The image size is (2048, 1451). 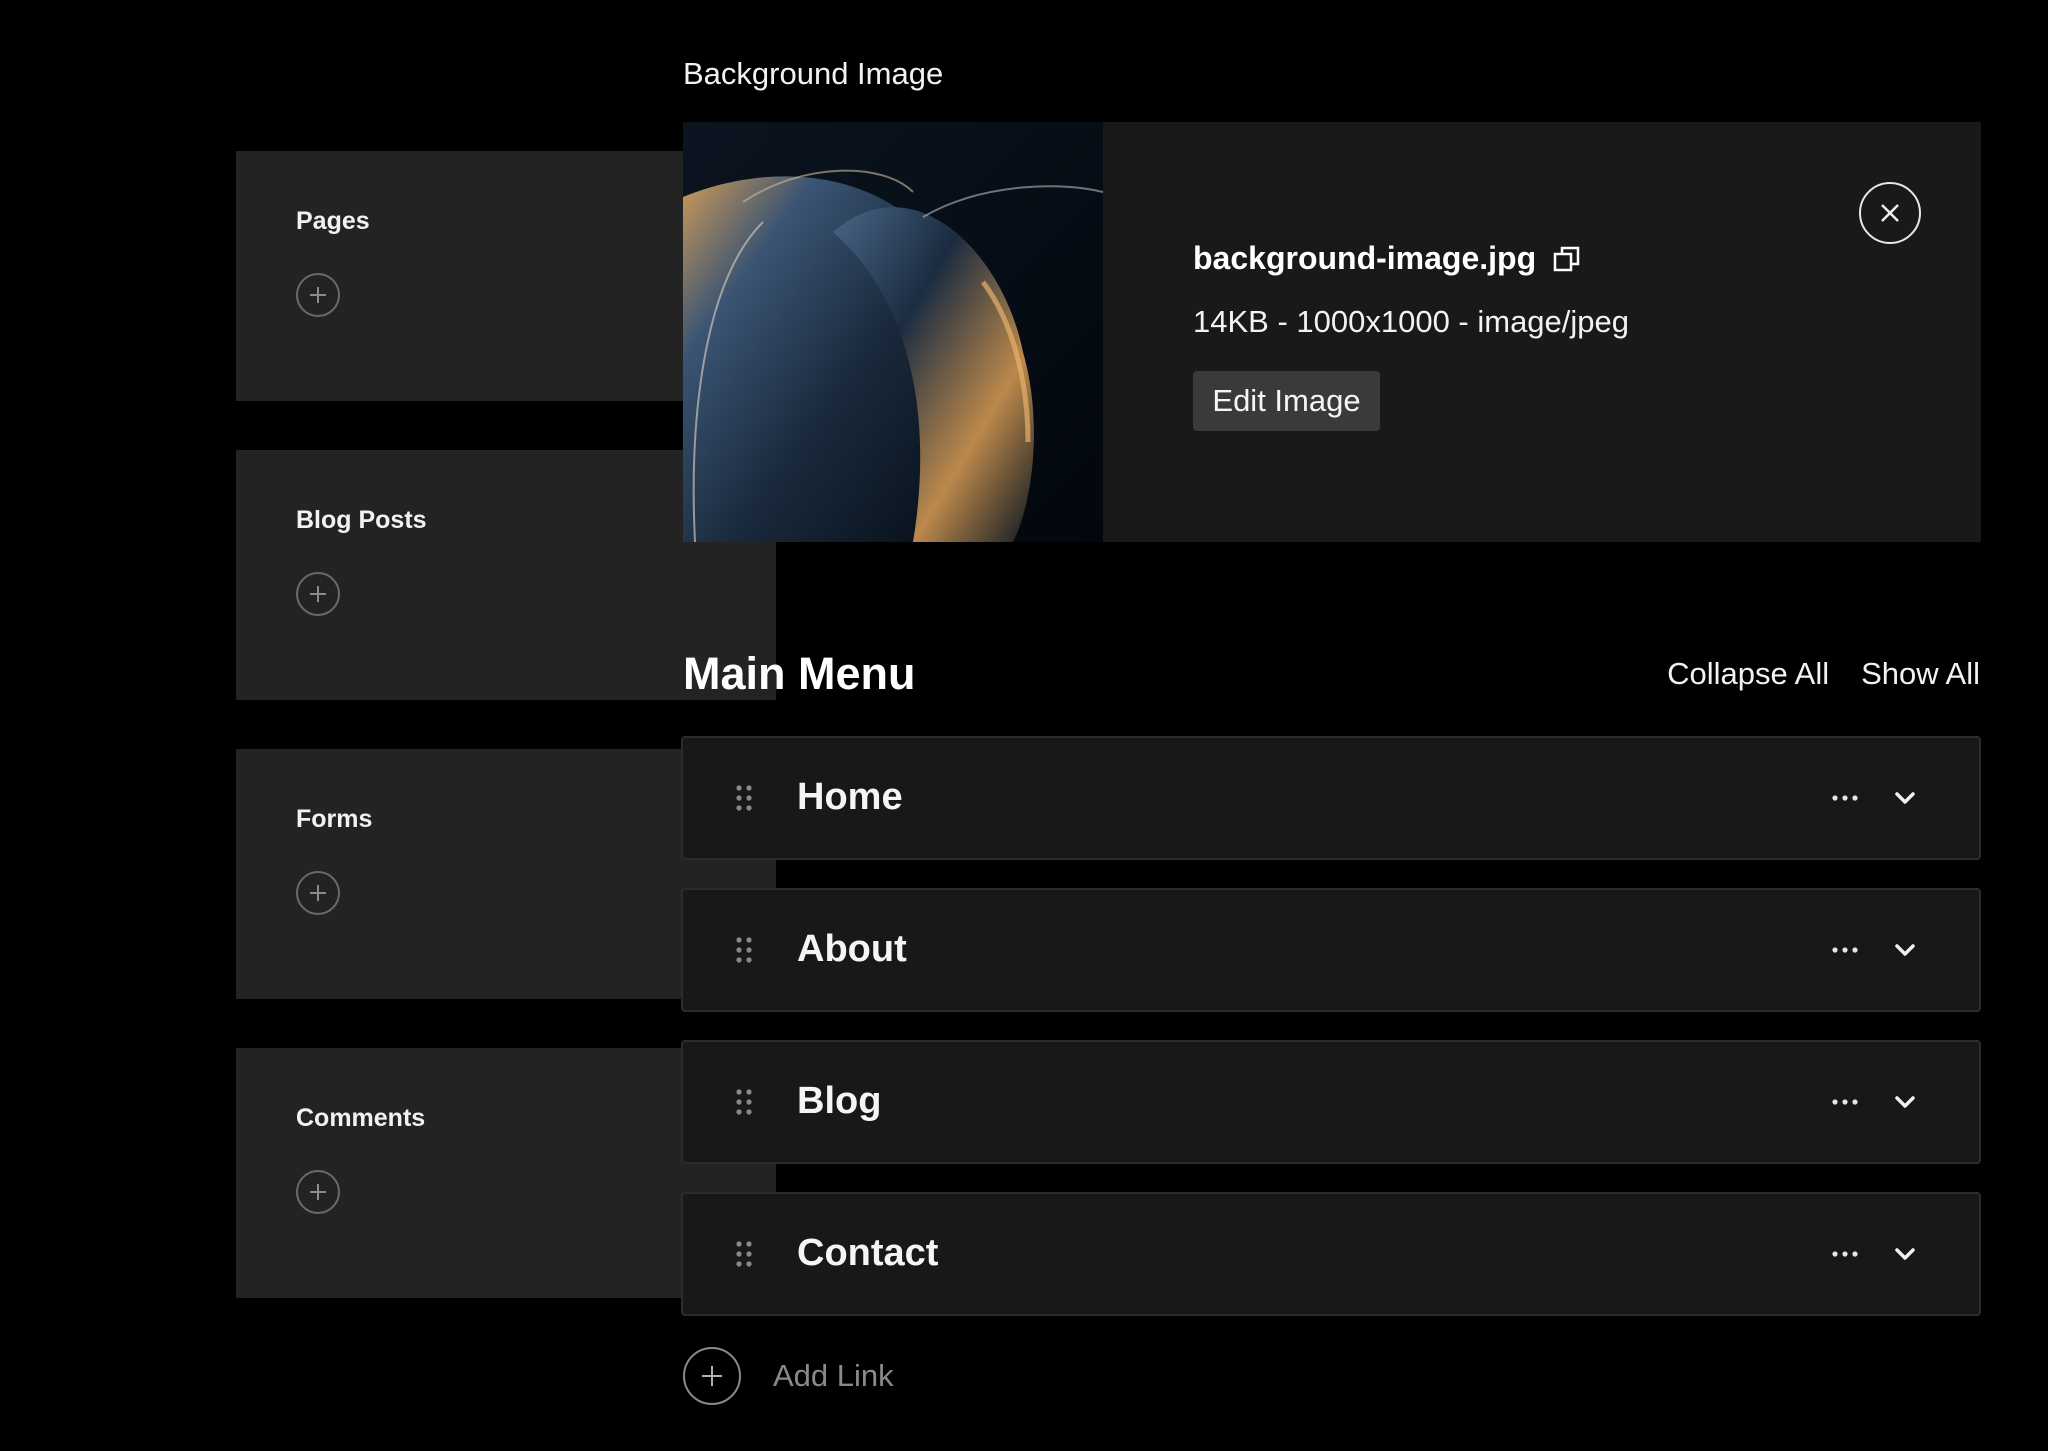 What do you see at coordinates (833, 1375) in the screenshot?
I see `add-link-label: Add Link` at bounding box center [833, 1375].